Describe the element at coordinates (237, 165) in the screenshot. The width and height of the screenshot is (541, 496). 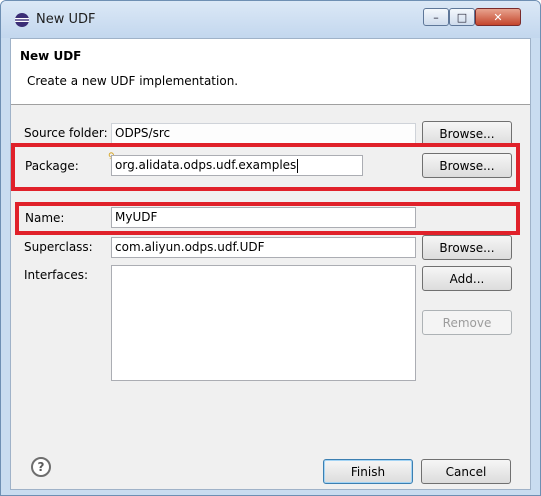
I see `package-input: org.alidata.odps.udf.examples` at that location.